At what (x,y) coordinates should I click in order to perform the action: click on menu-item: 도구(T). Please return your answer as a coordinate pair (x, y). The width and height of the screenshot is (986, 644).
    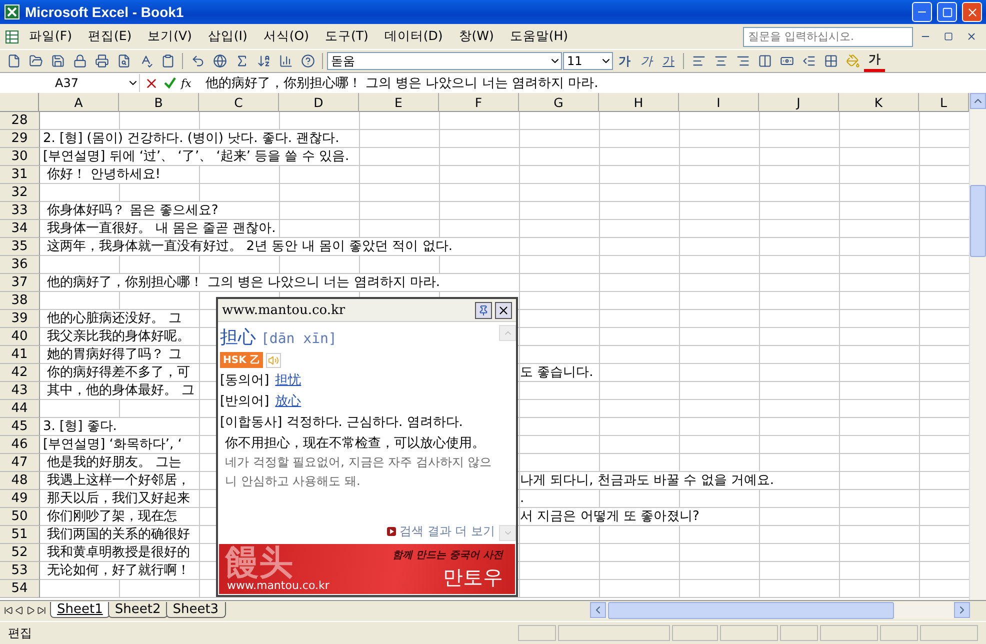
    Looking at the image, I should click on (347, 36).